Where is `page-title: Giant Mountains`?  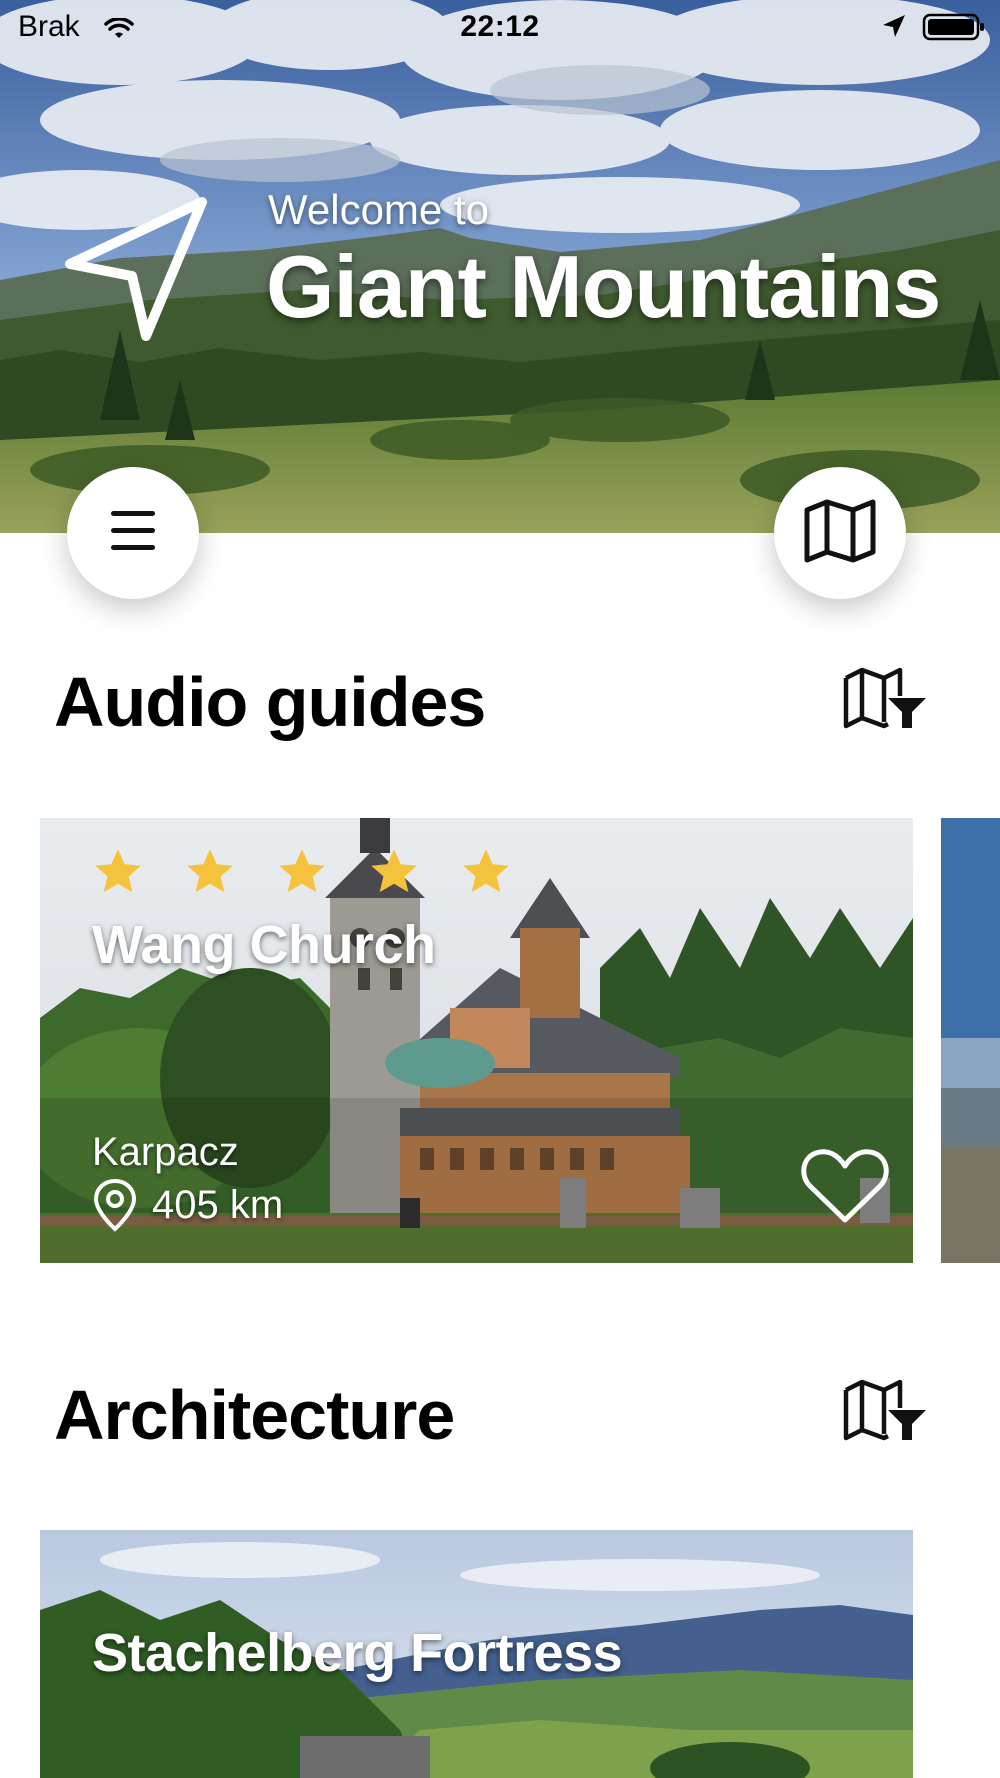
page-title: Giant Mountains is located at coordinates (603, 286).